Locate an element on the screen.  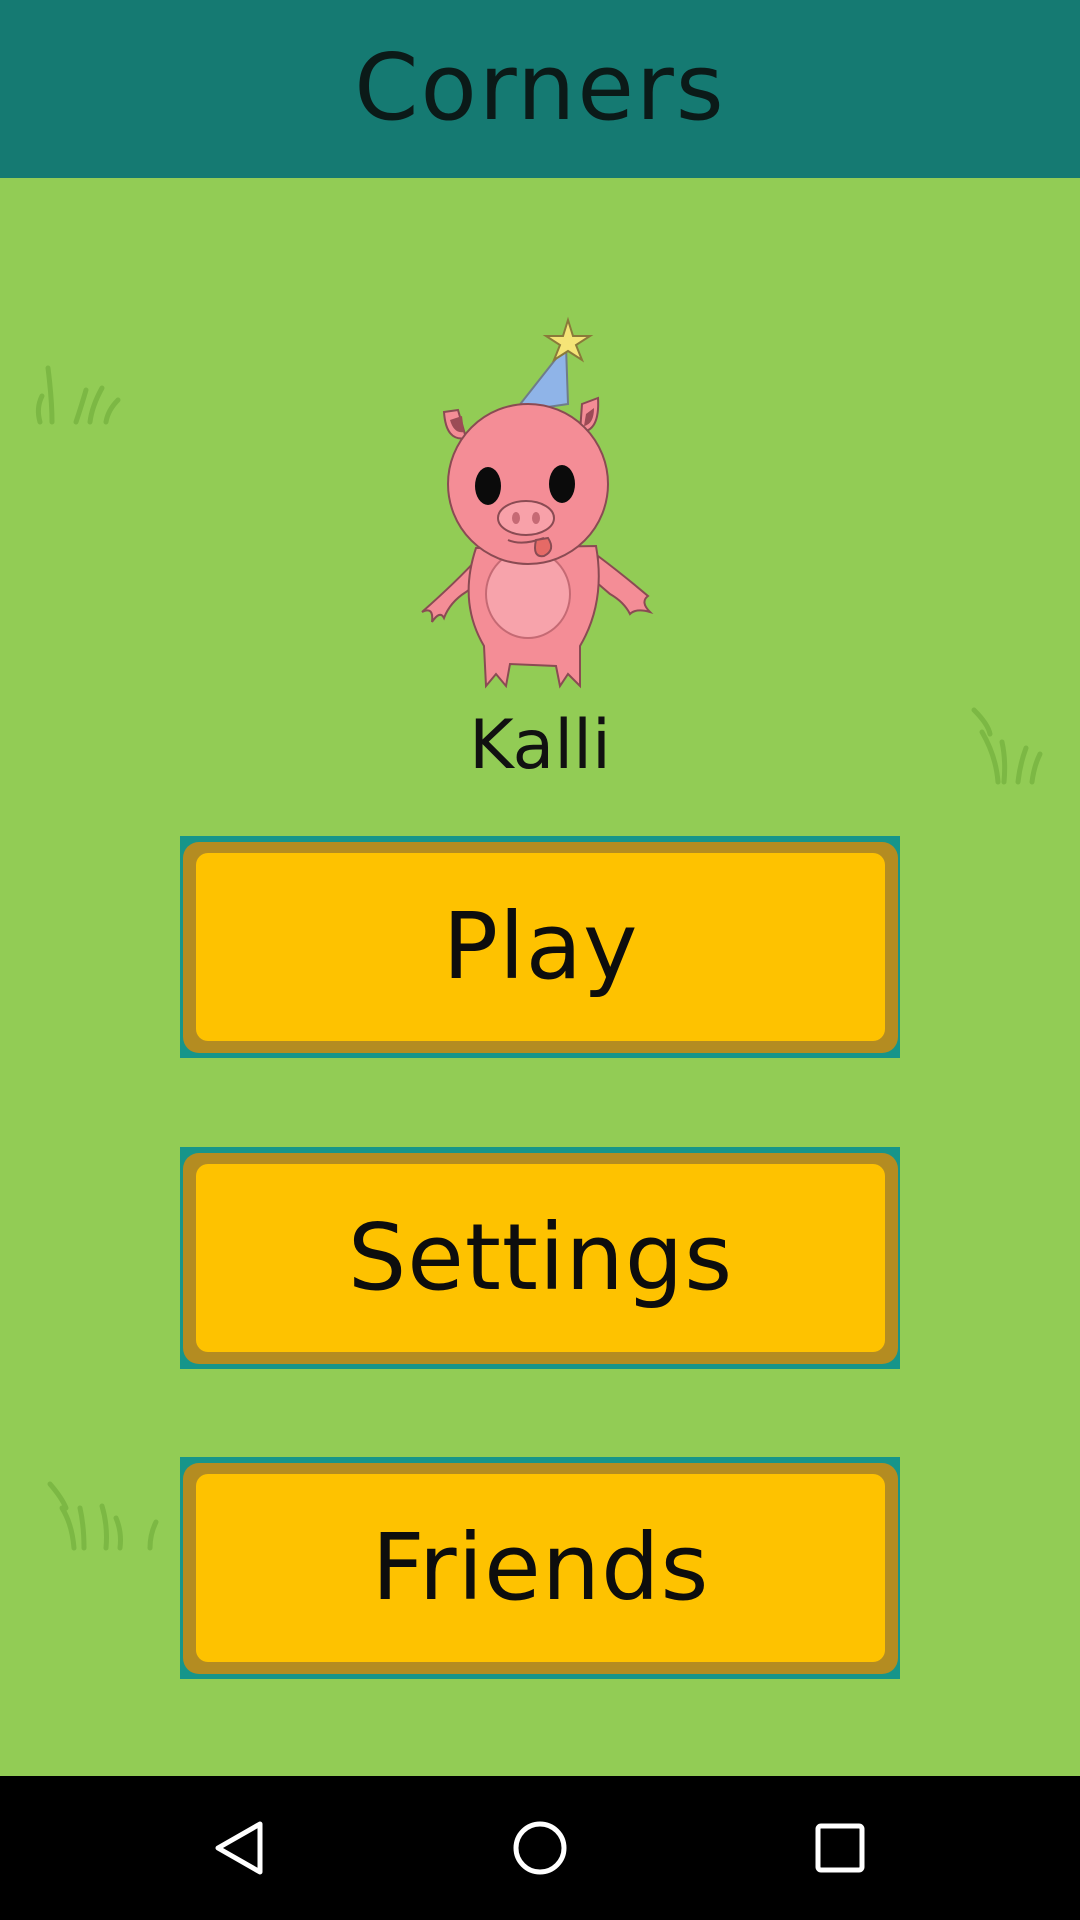
play-button-face: Play is located at coordinates (540, 947).